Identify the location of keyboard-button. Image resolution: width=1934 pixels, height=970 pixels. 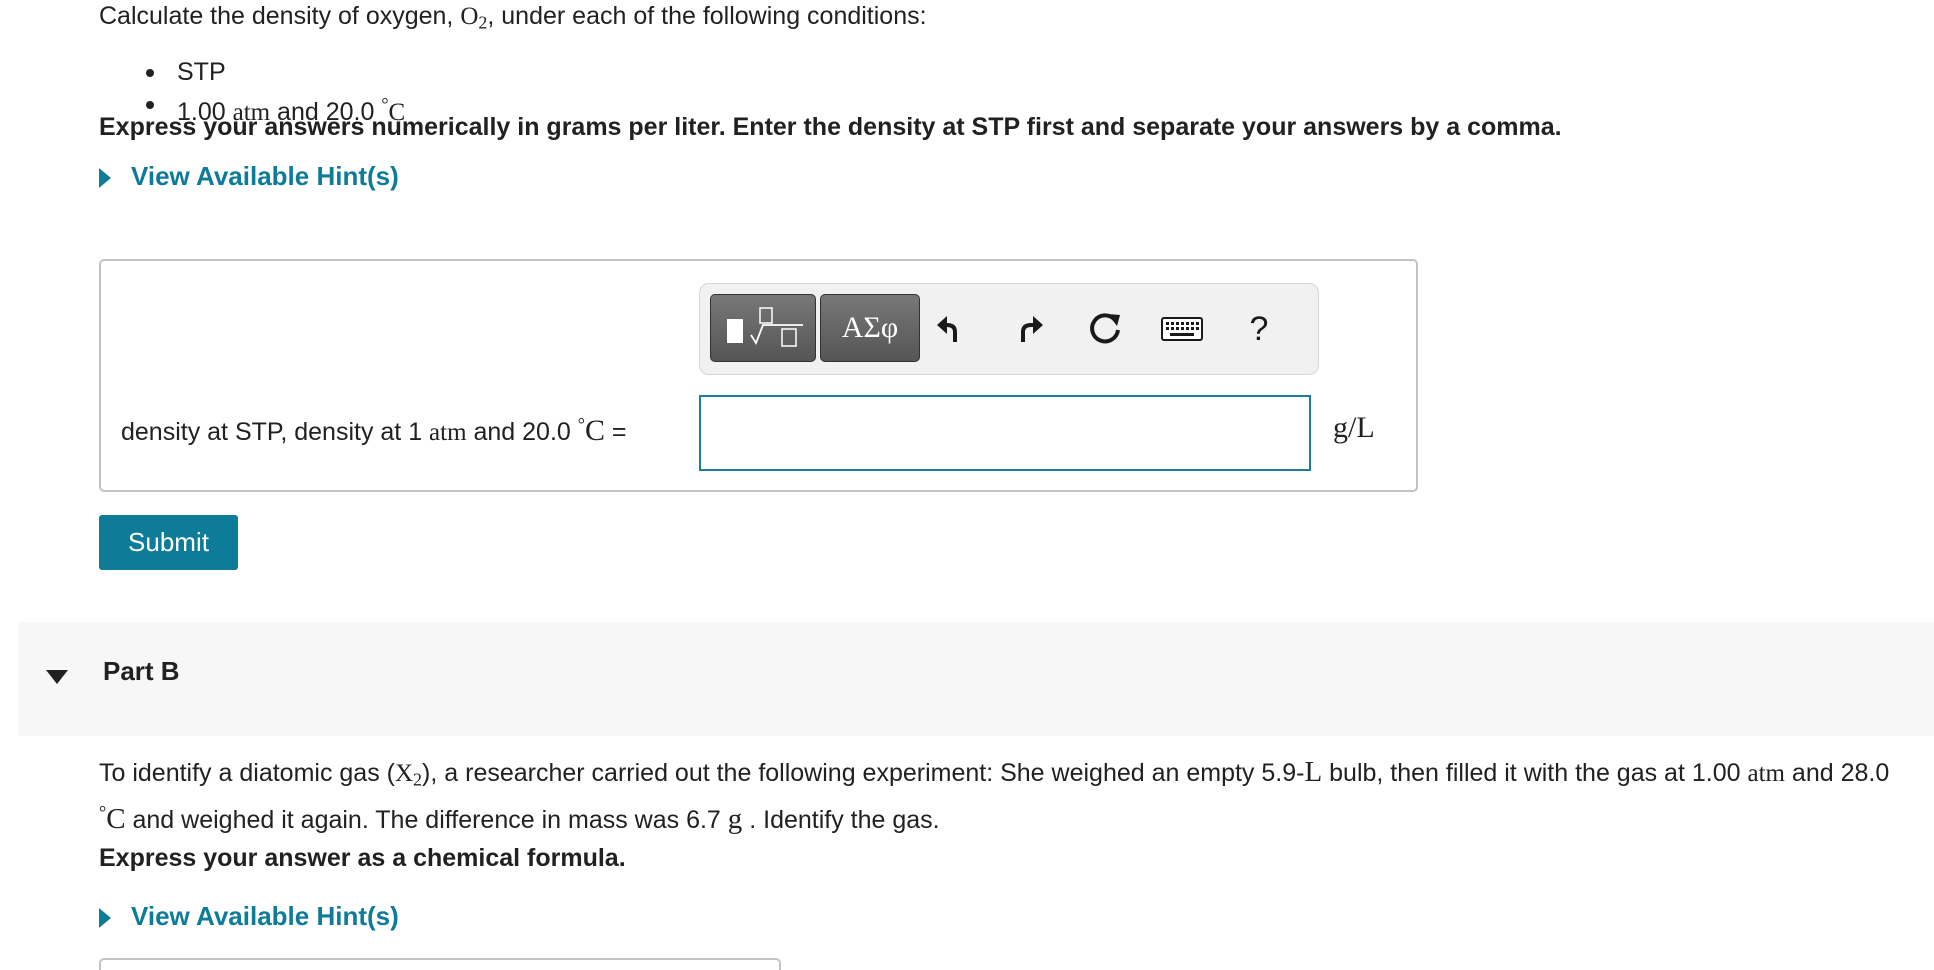
(1182, 329).